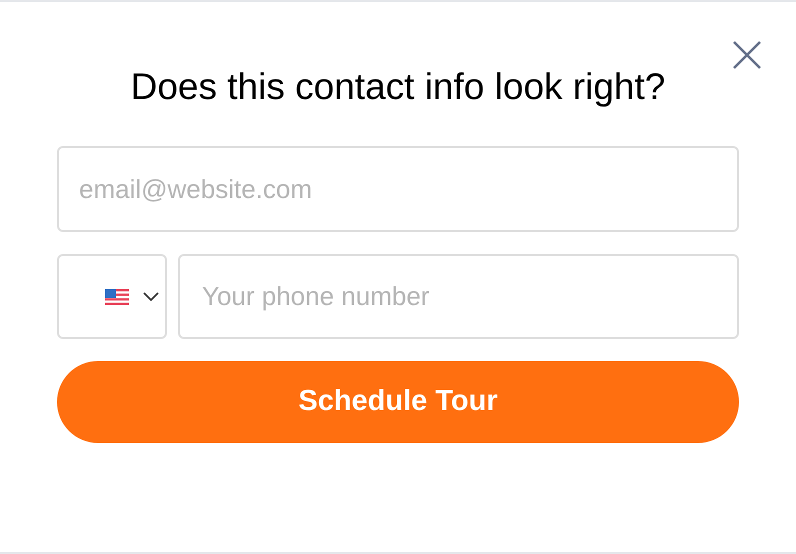  I want to click on email-field: email@website.com, so click(398, 189).